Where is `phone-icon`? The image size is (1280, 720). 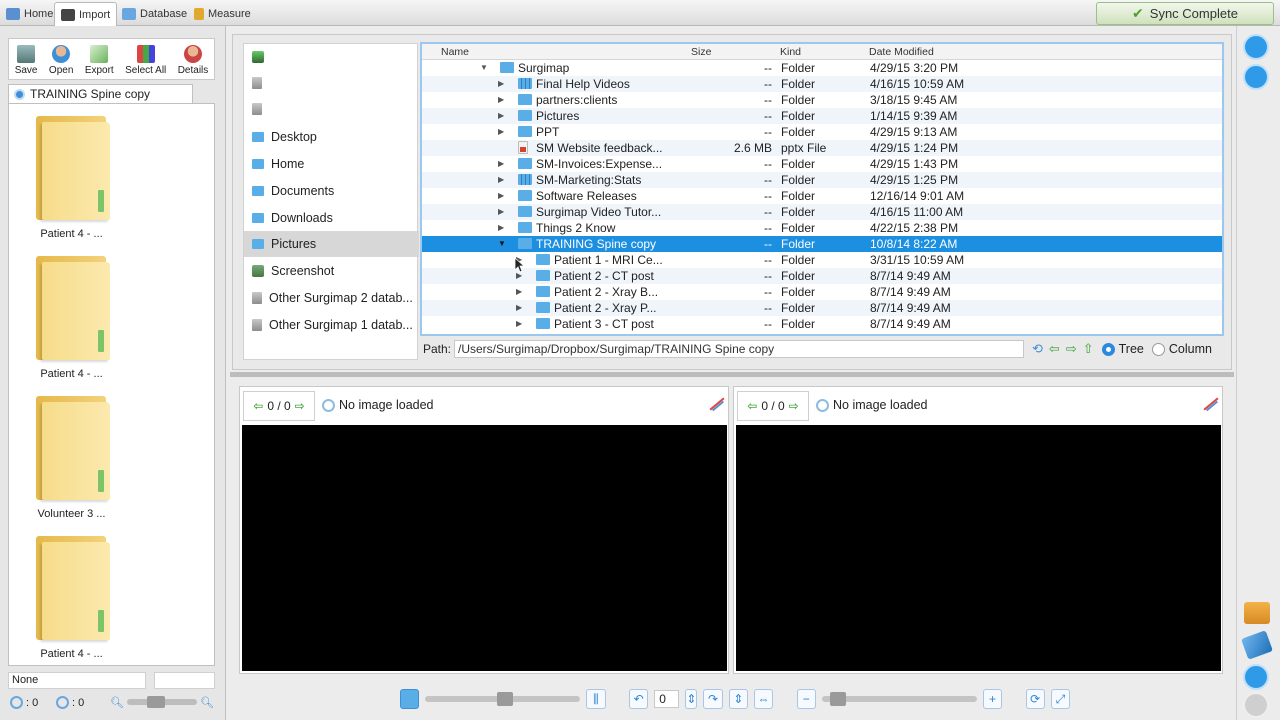 phone-icon is located at coordinates (1256, 677).